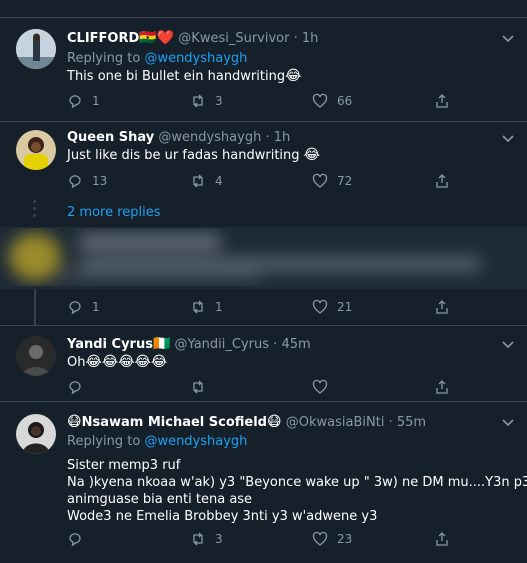  What do you see at coordinates (332, 101) in the screenshot?
I see `like-button: 66` at bounding box center [332, 101].